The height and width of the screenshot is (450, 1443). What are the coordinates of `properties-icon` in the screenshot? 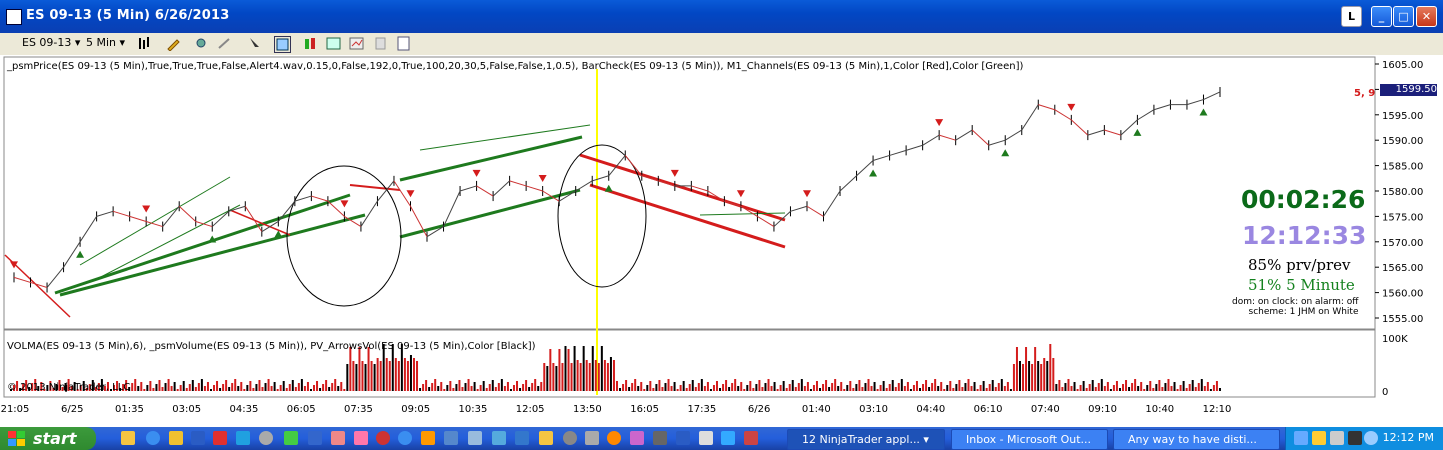 It's located at (282, 44).